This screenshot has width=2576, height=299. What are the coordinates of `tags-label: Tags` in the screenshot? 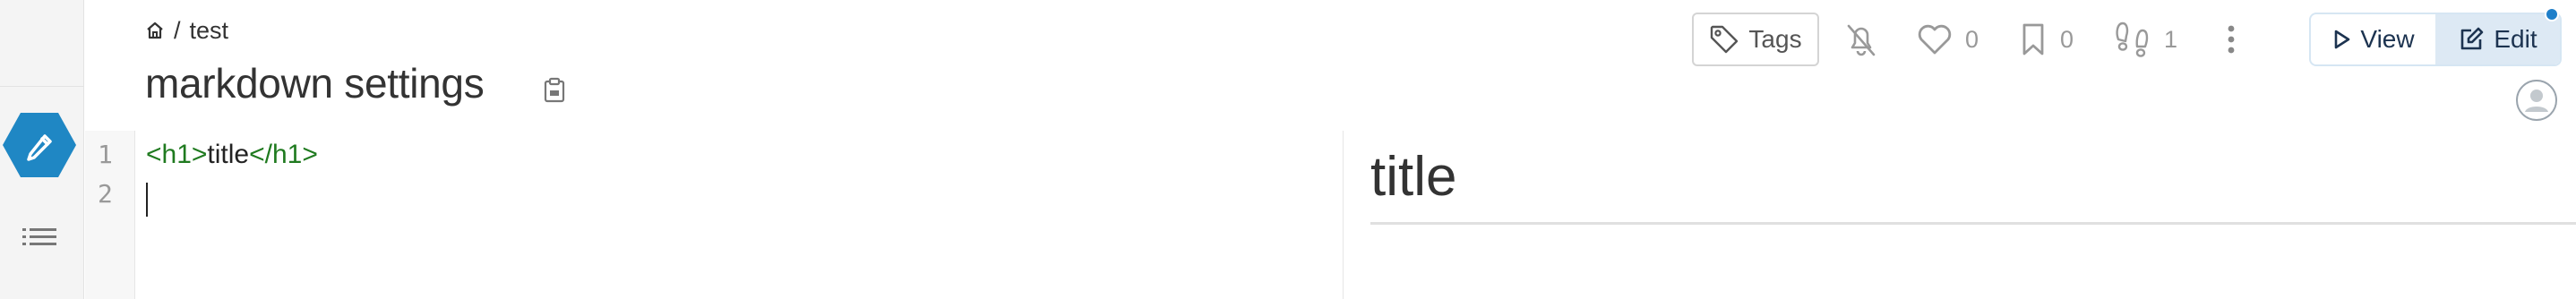 It's located at (1775, 39).